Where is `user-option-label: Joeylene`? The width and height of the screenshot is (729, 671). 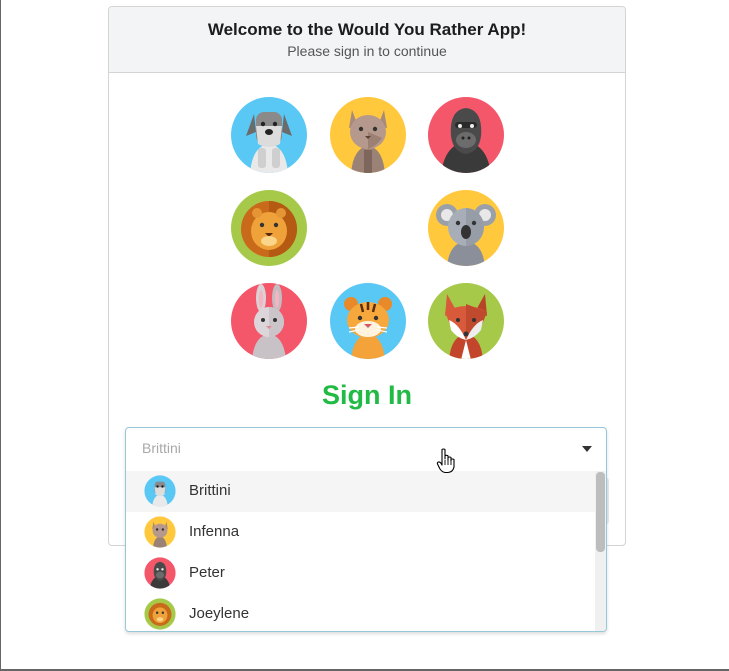
user-option-label: Joeylene is located at coordinates (219, 613).